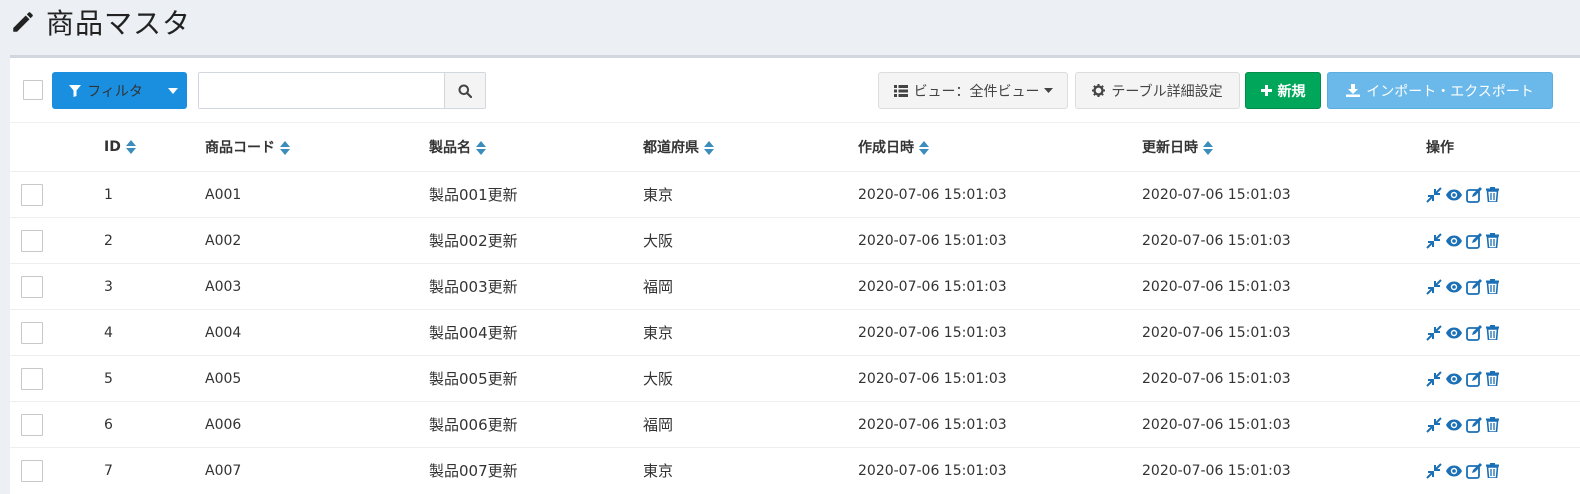  I want to click on filter-dropdown-button, so click(173, 90).